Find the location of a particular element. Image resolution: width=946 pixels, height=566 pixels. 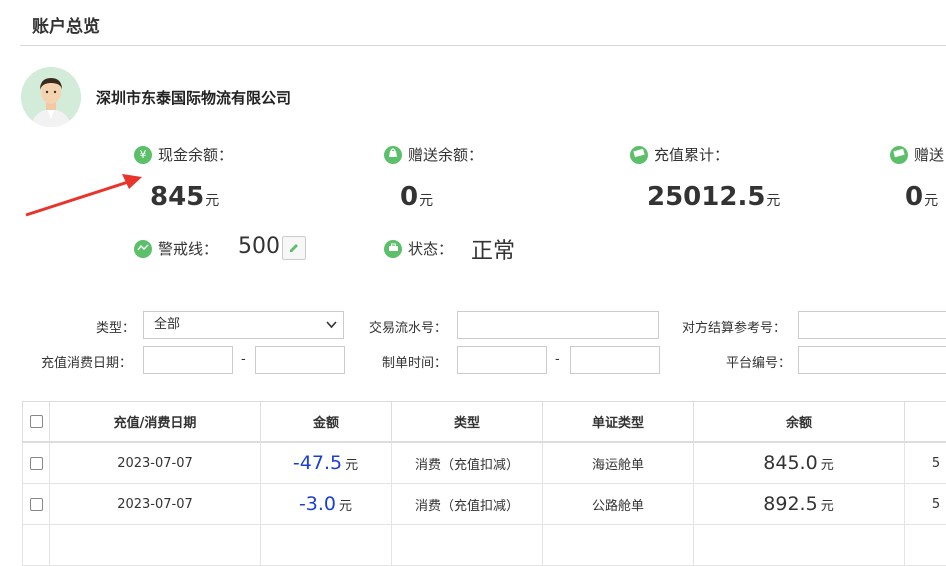

status-value: 正常 is located at coordinates (493, 249).